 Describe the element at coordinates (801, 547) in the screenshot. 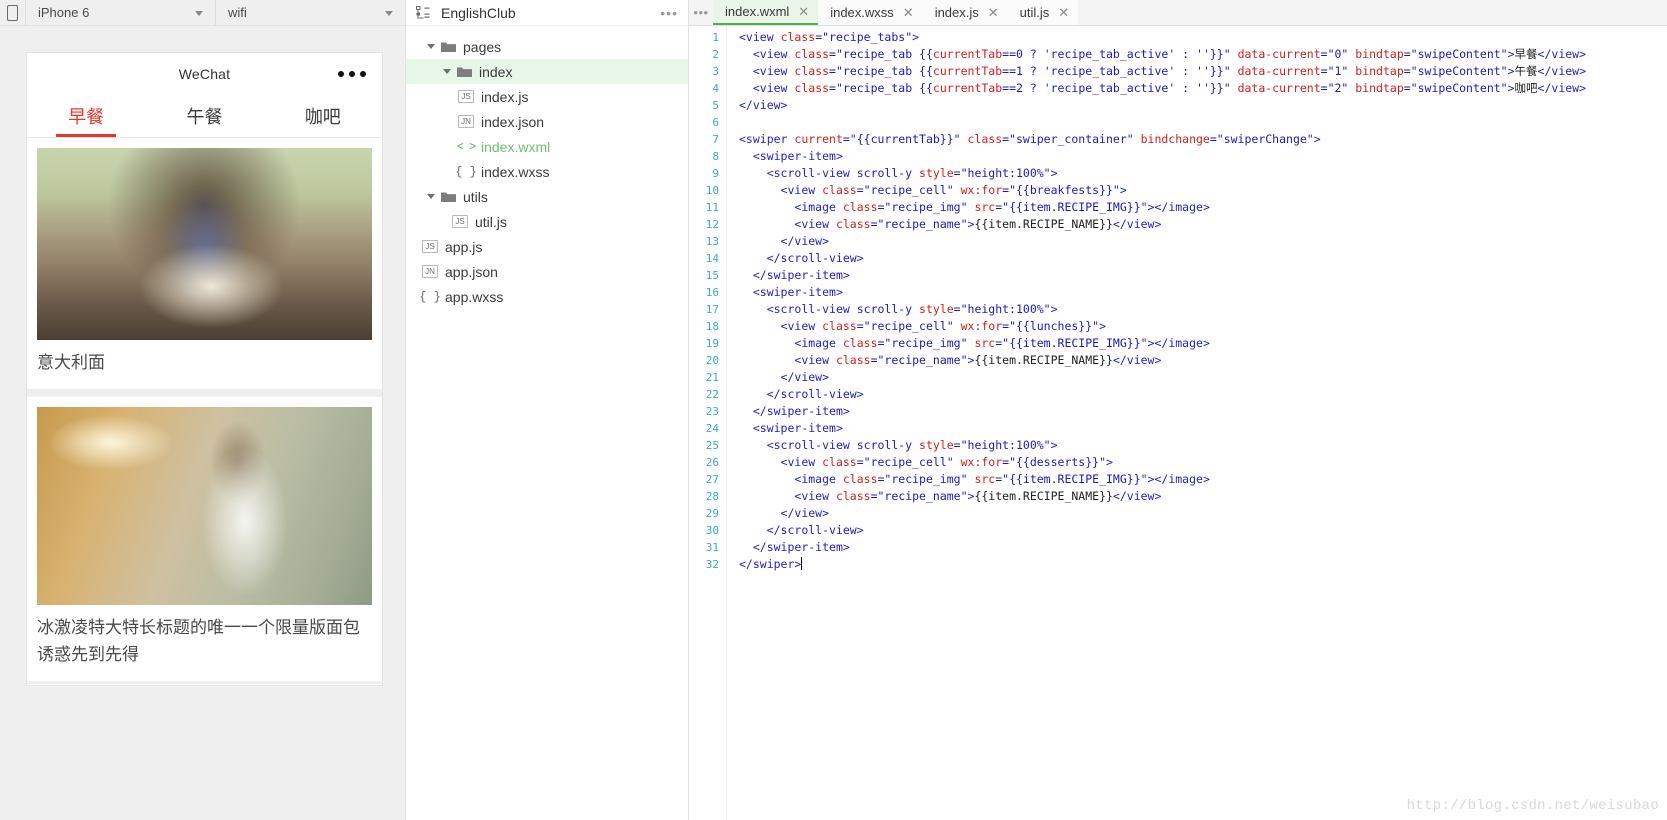

I see `code-line: </swiper-item>` at that location.